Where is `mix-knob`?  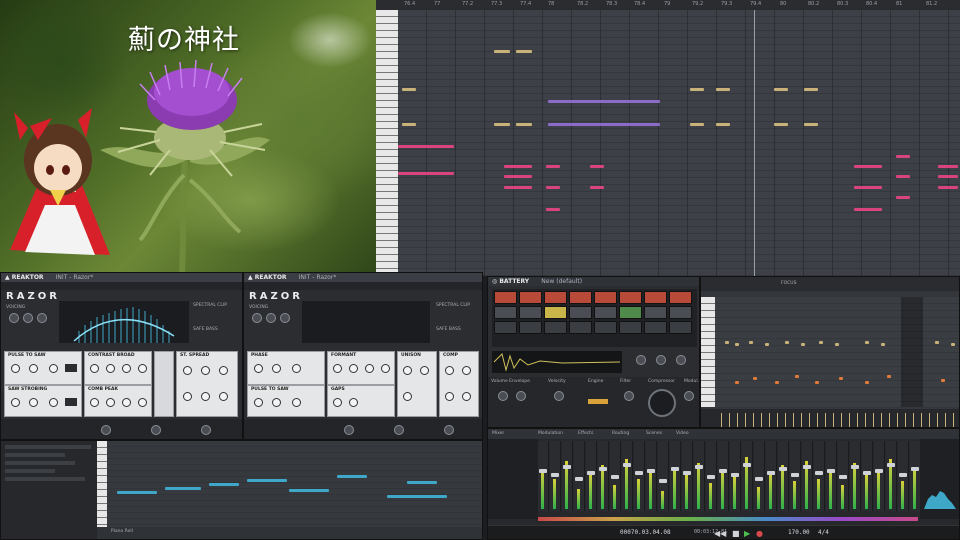
mix-knob is located at coordinates (223, 396).